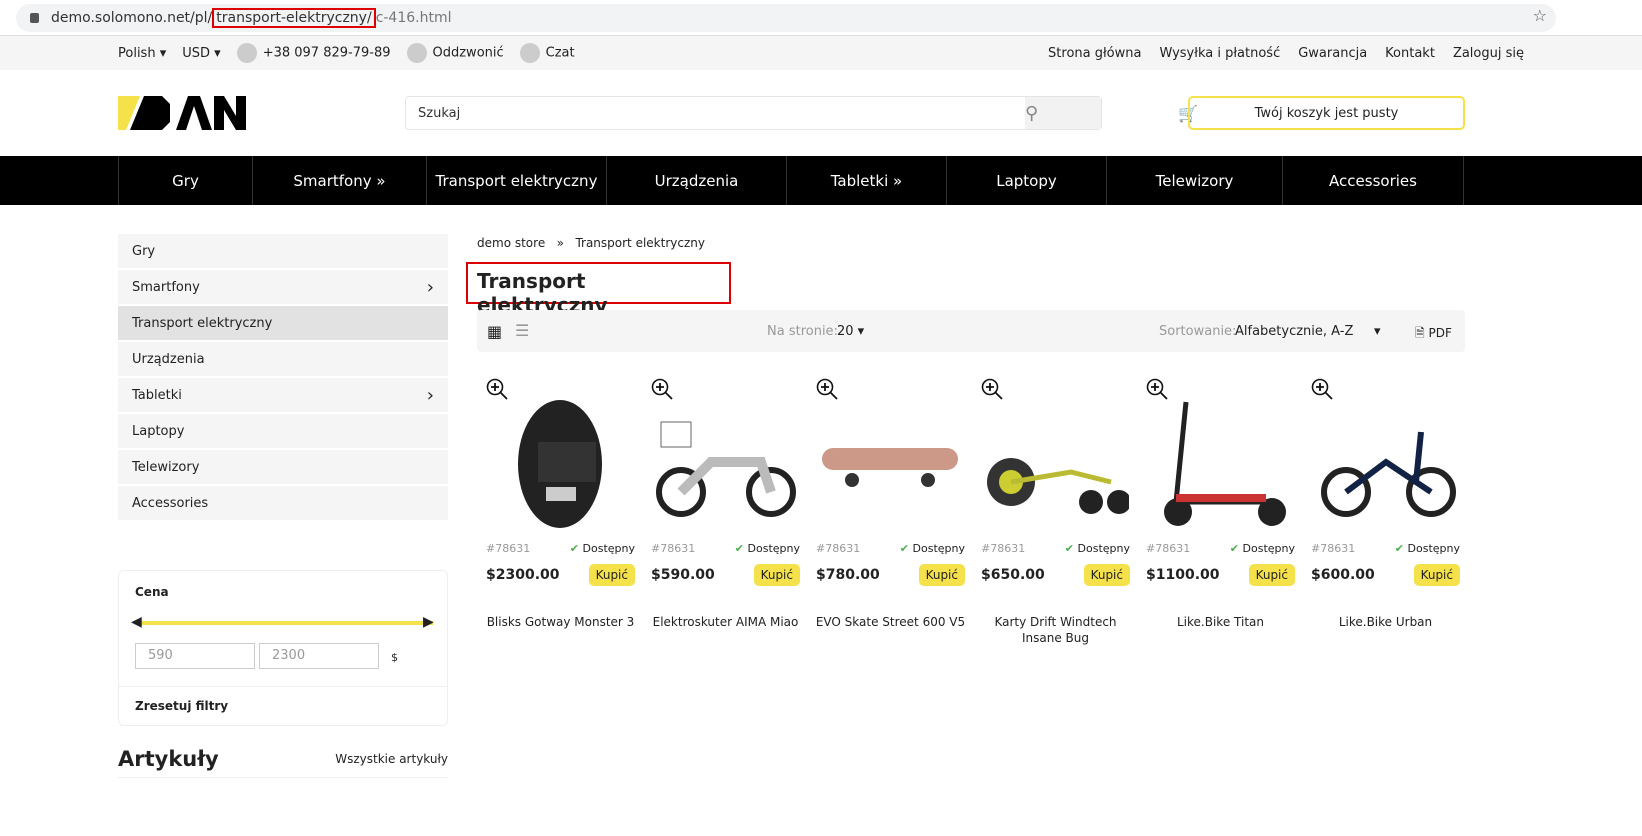 The width and height of the screenshot is (1642, 836). What do you see at coordinates (181, 706) in the screenshot?
I see `reset-filters-button: Zresetuj filtry` at bounding box center [181, 706].